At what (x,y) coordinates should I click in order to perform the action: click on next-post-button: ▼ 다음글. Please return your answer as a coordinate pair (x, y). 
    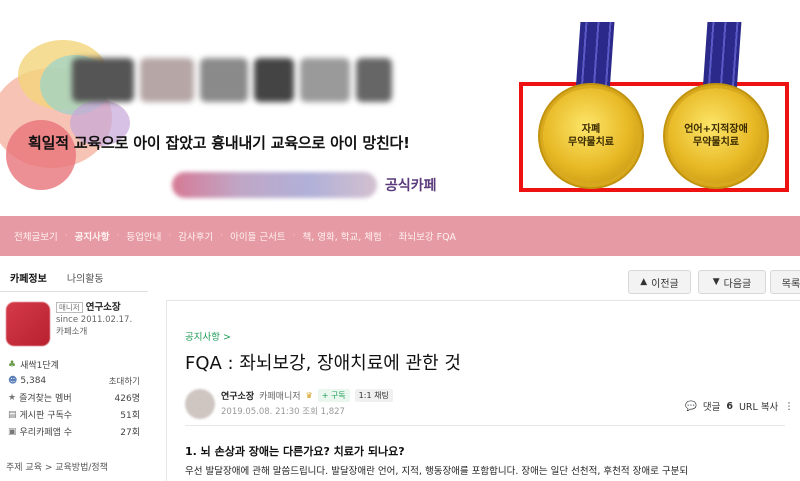
    Looking at the image, I should click on (732, 282).